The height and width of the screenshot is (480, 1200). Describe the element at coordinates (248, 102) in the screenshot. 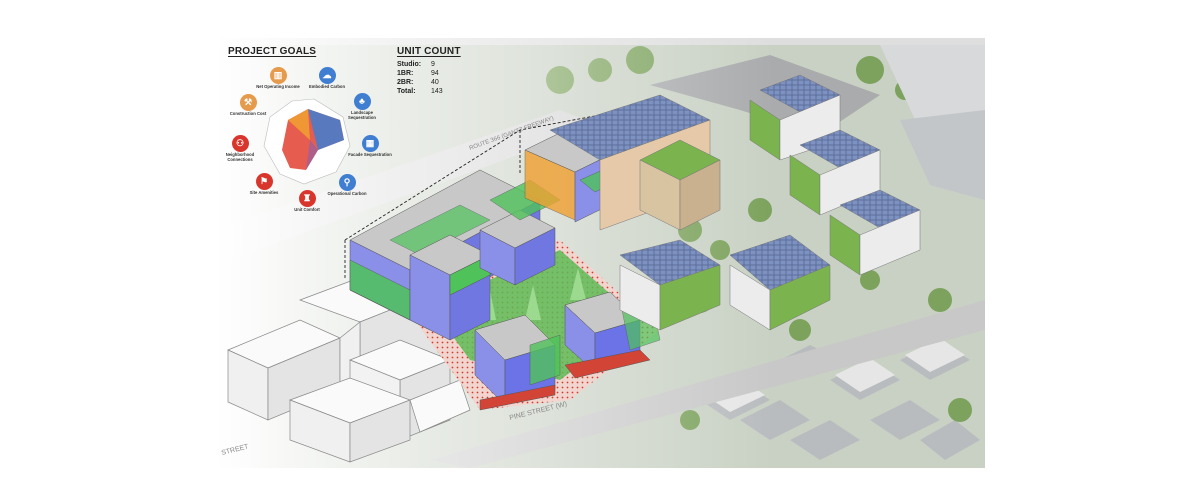

I see `crane-icon: ⚒` at that location.